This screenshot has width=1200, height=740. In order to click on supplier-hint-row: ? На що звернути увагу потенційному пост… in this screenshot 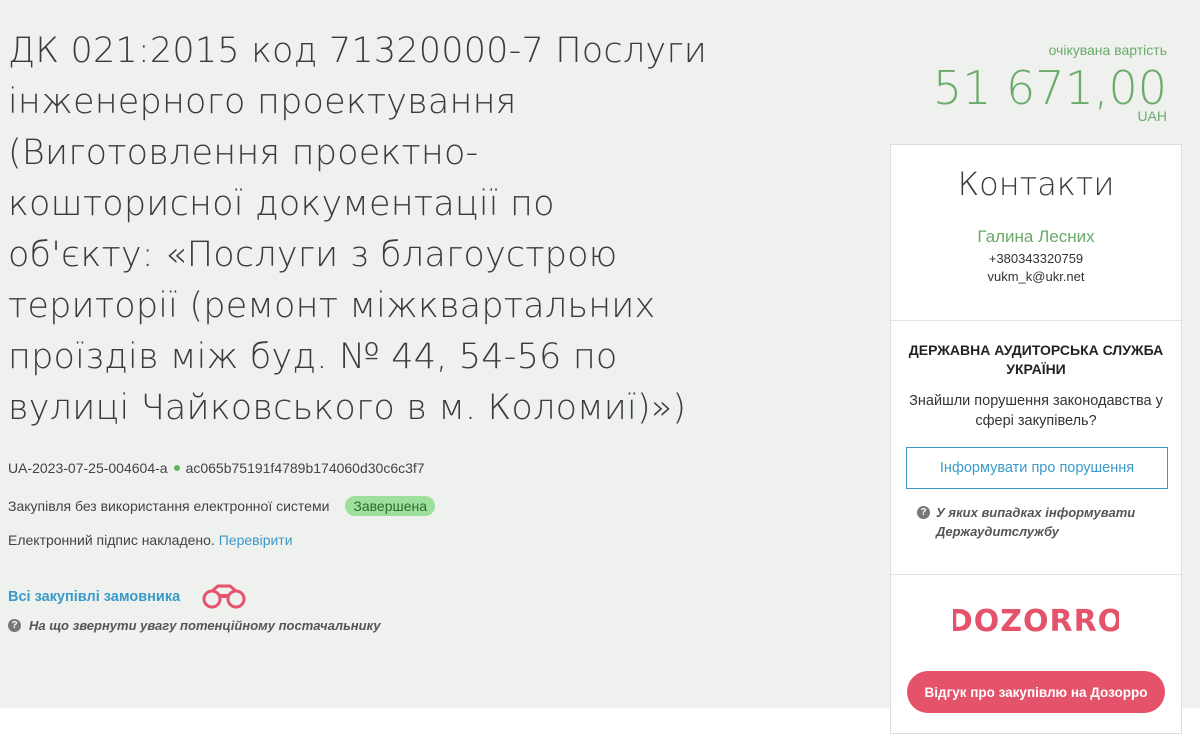, I will do `click(358, 625)`.